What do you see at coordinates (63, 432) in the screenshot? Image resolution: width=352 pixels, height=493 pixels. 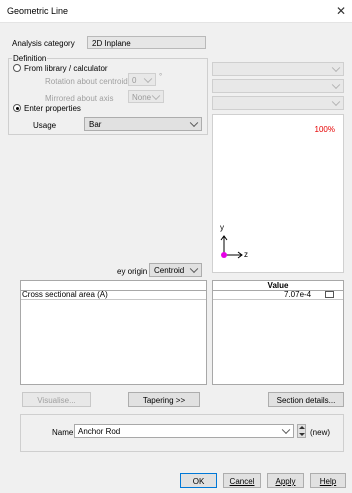 I see `name-label: Name` at bounding box center [63, 432].